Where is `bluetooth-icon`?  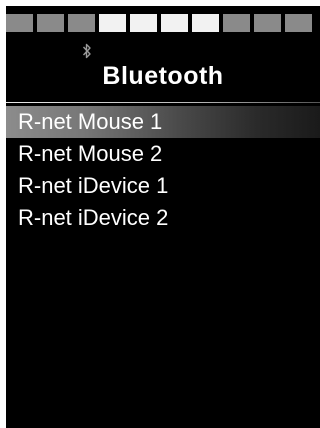 bluetooth-icon is located at coordinates (86, 51).